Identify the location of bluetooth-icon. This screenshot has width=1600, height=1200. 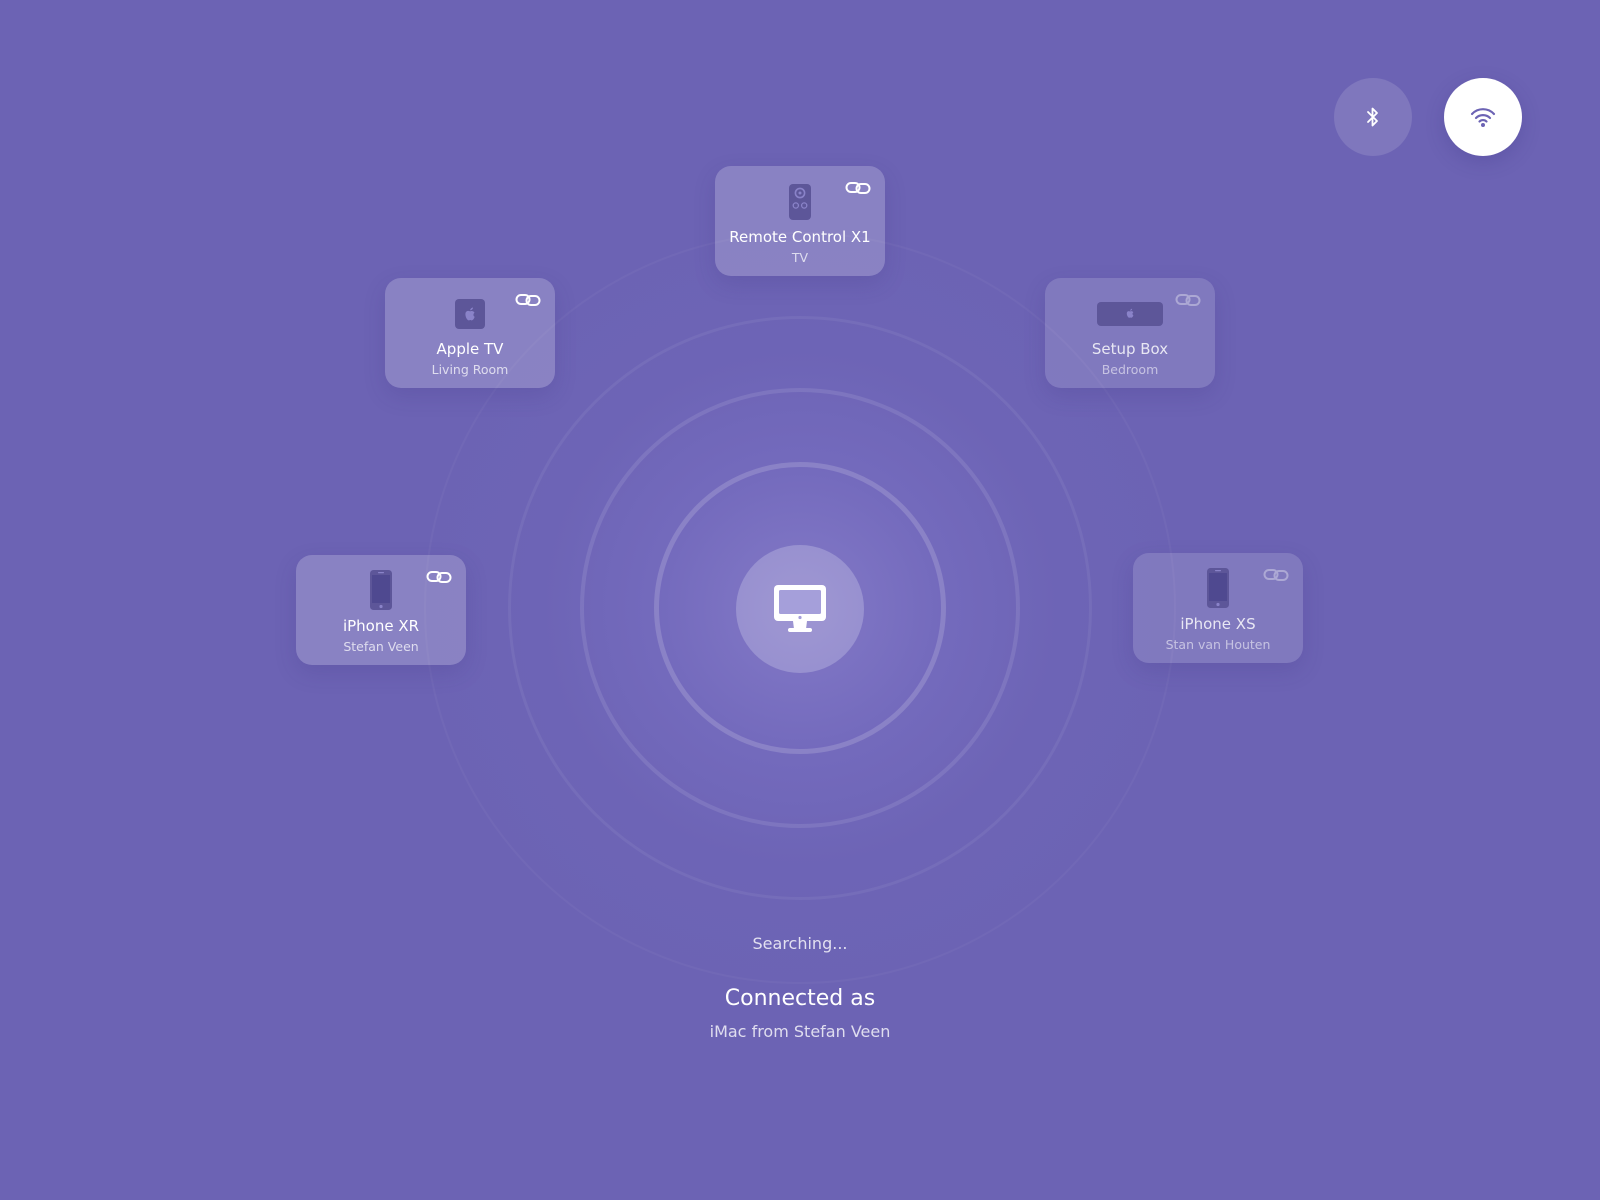
(1372, 117).